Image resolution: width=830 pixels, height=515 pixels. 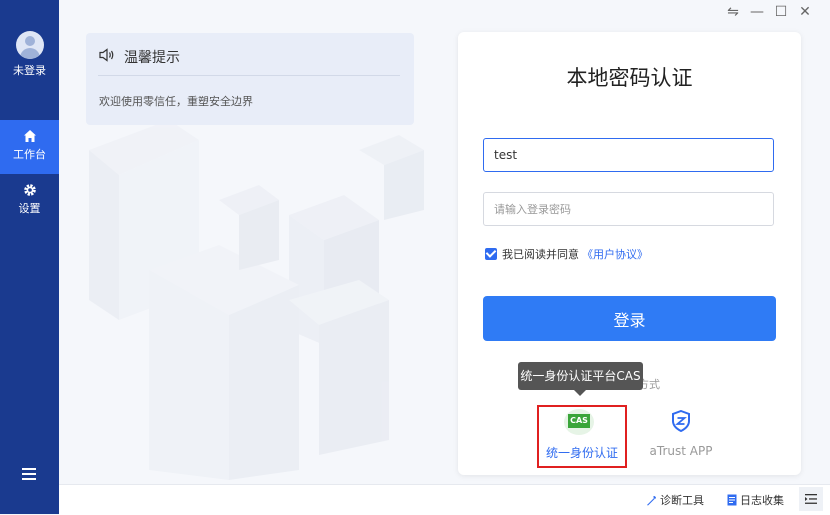 What do you see at coordinates (29, 70) in the screenshot?
I see `login-status-label: 未登录` at bounding box center [29, 70].